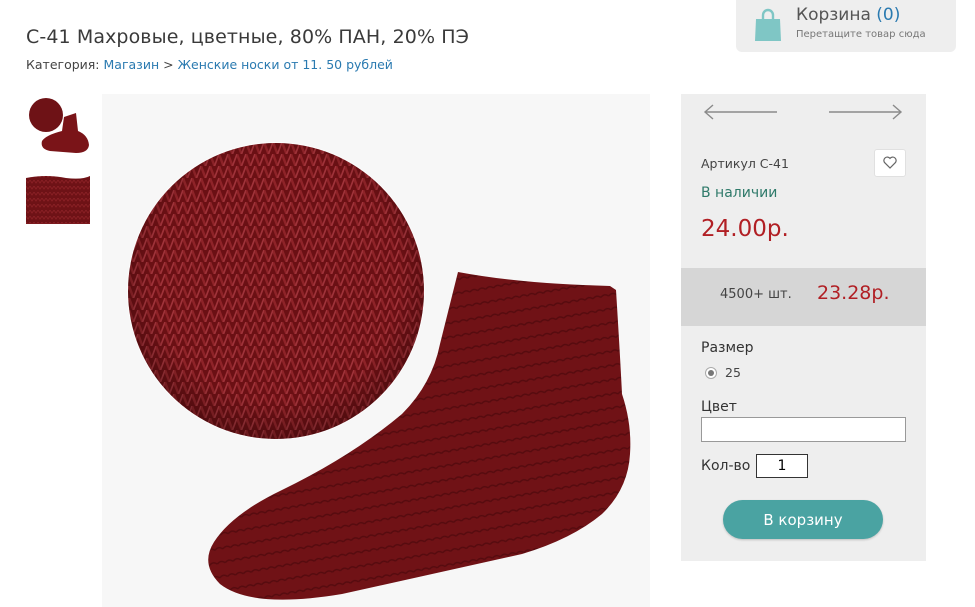 Image resolution: width=975 pixels, height=607 pixels. What do you see at coordinates (63, 64) in the screenshot?
I see `breadcrumb-prefix: Категория:` at bounding box center [63, 64].